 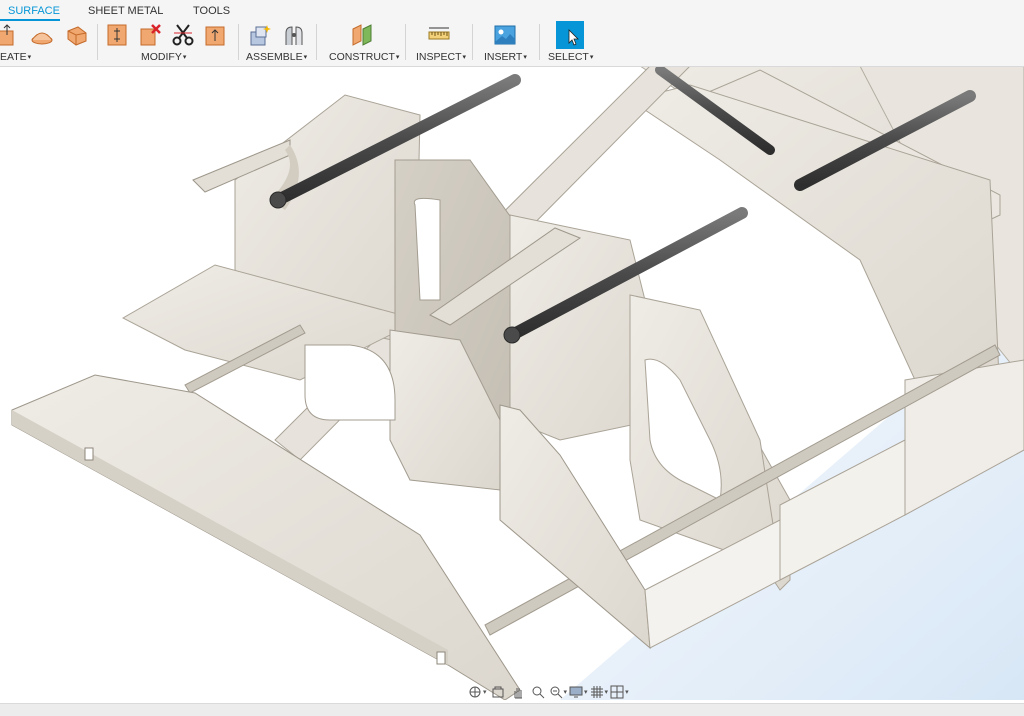 I want to click on joint-icon, so click(x=294, y=35).